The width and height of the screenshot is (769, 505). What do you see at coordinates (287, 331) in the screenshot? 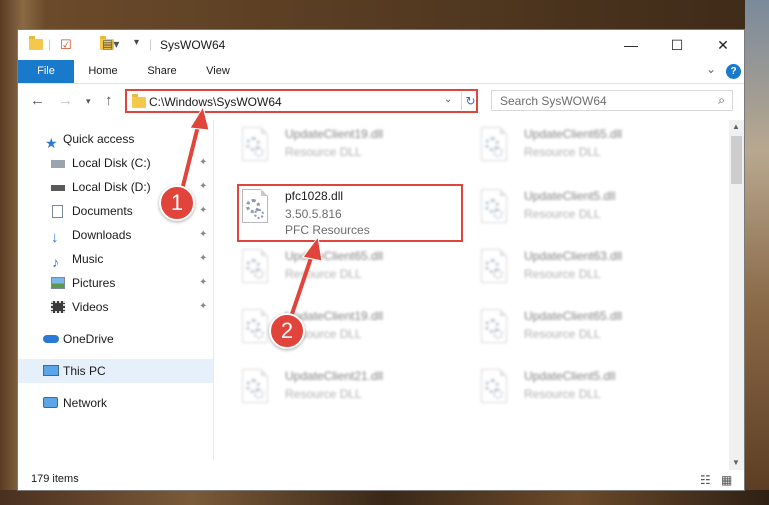
I see `step-2-badge: 2` at bounding box center [287, 331].